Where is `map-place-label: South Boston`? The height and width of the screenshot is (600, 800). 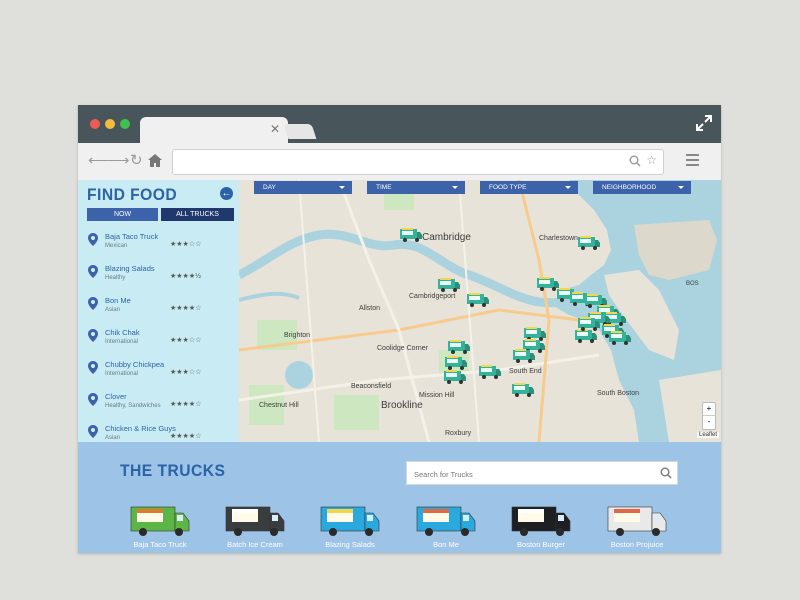 map-place-label: South Boston is located at coordinates (618, 393).